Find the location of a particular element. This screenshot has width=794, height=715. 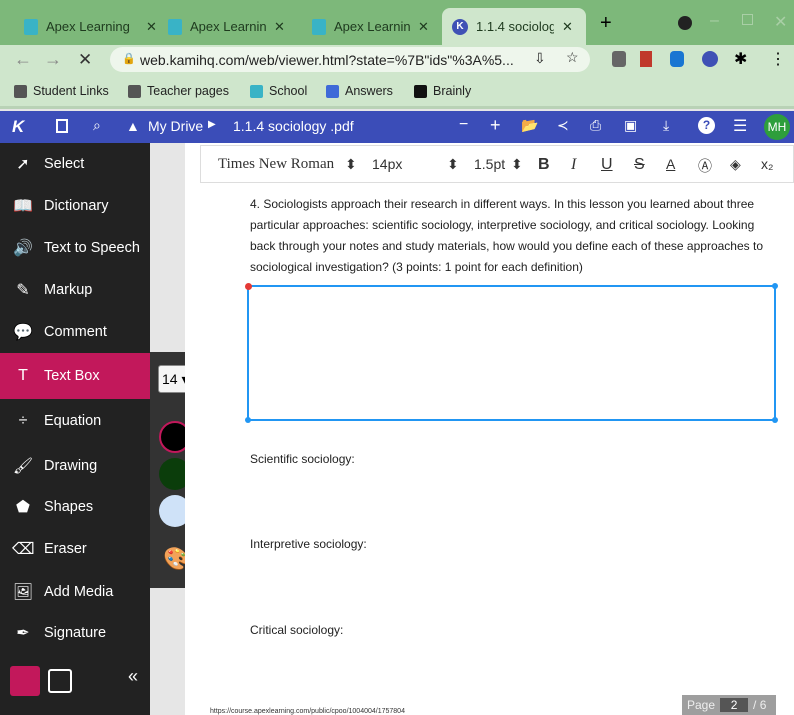

bookmark: Teacher pages is located at coordinates (178, 91).